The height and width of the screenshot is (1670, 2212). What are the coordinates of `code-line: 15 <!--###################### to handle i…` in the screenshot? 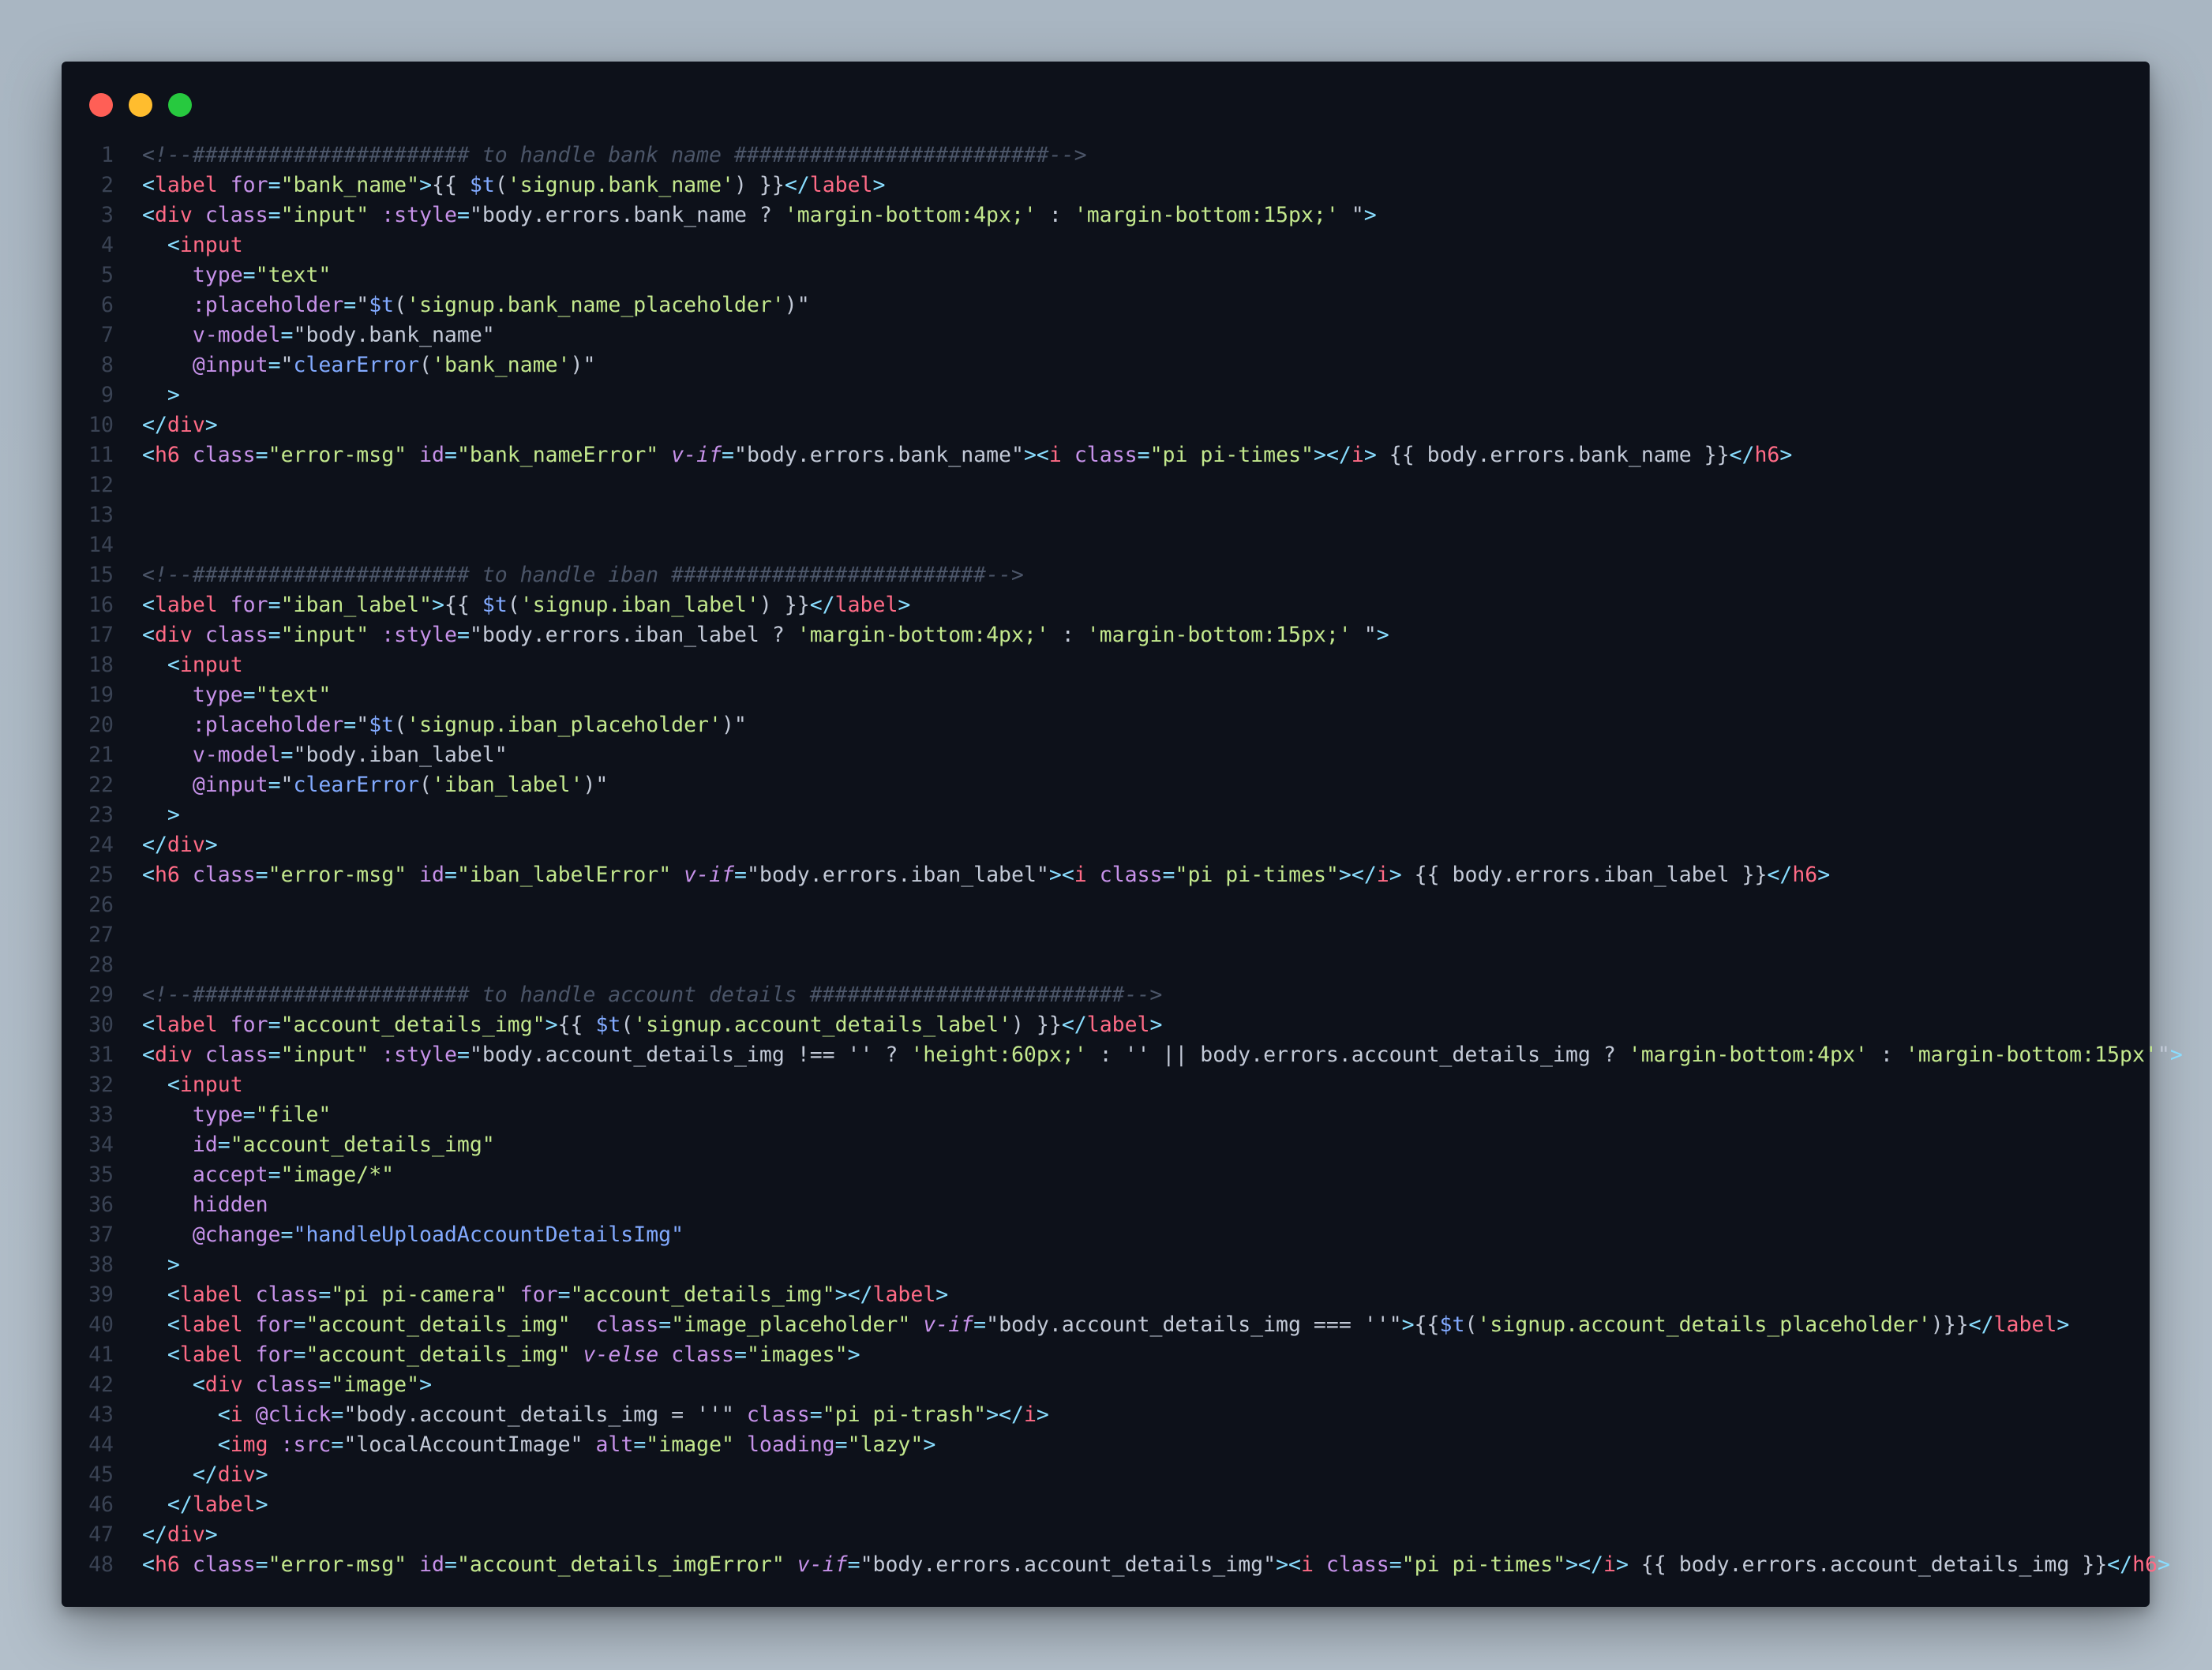 It's located at (1106, 575).